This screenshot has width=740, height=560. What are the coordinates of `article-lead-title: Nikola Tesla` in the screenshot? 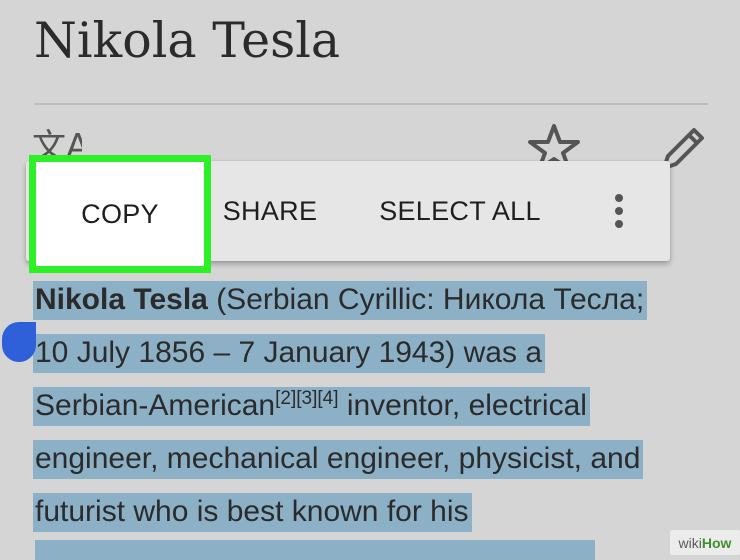 It's located at (121, 299).